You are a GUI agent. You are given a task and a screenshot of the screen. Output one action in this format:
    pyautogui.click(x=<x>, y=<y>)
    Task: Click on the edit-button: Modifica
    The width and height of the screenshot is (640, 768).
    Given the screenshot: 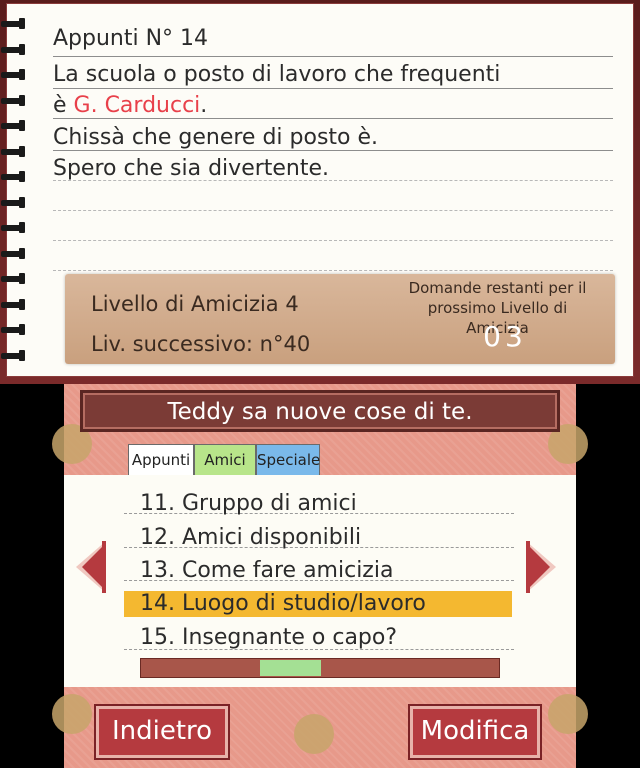 What is the action you would take?
    pyautogui.click(x=475, y=732)
    